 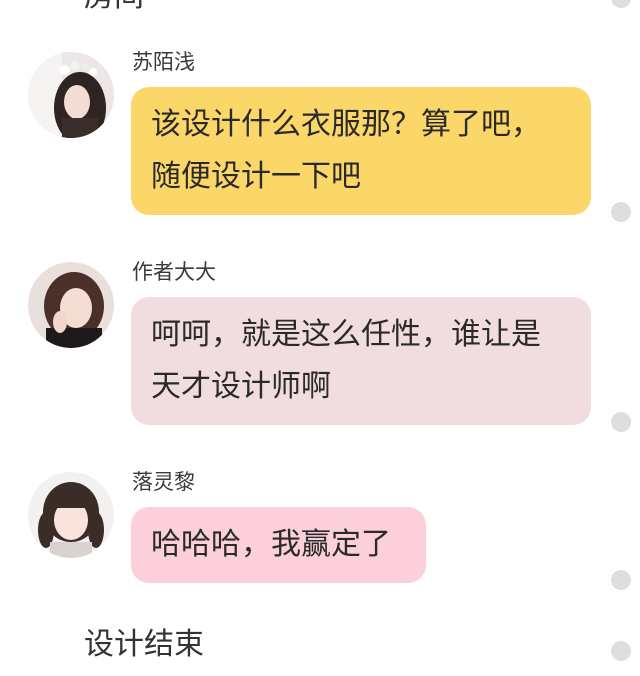 I want to click on avatar-girl-flower-crown-icon, so click(x=71, y=95).